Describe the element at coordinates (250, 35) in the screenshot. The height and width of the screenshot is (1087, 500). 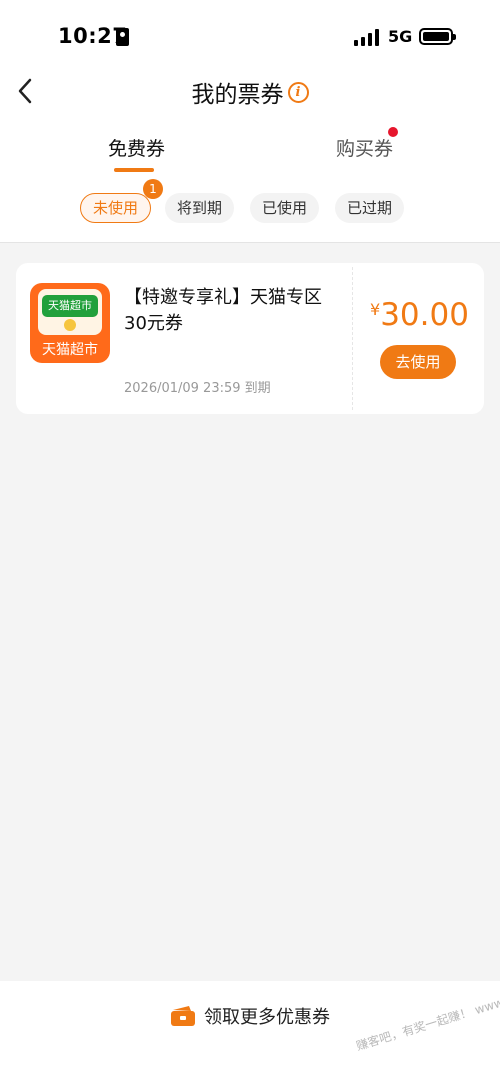
I see `status-bar: 10:27 5G` at that location.